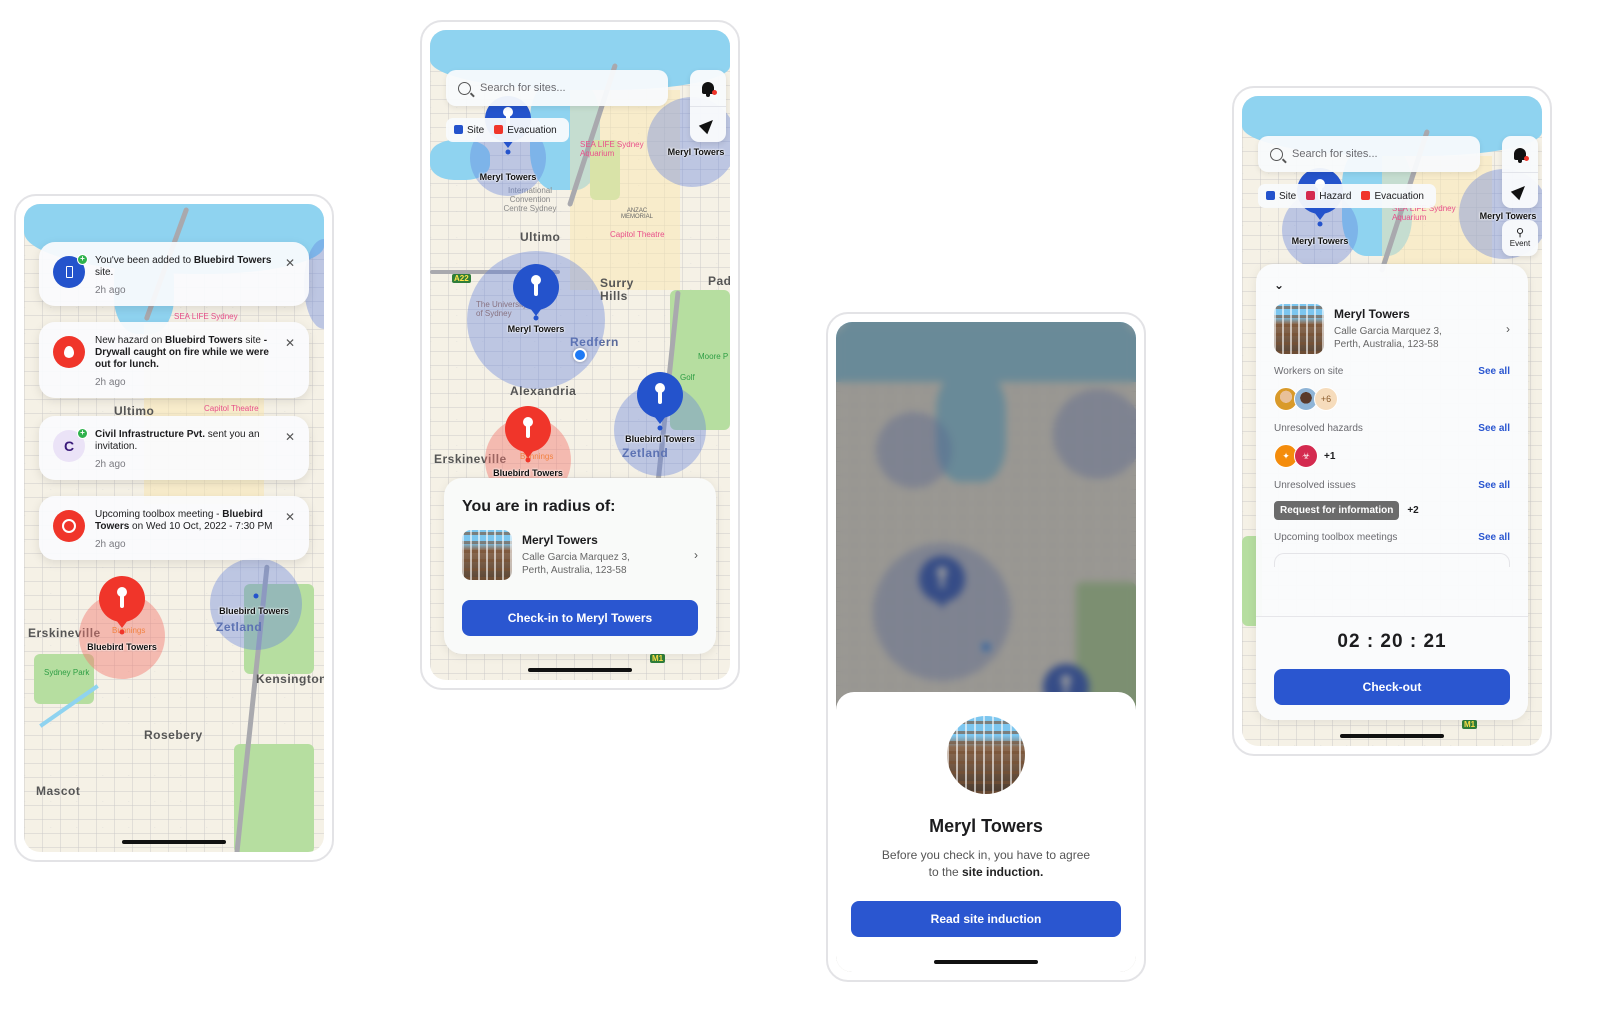 This screenshot has width=1602, height=1024. Describe the element at coordinates (1392, 485) in the screenshot. I see `issues-section-header: Unresolved issues See all` at that location.